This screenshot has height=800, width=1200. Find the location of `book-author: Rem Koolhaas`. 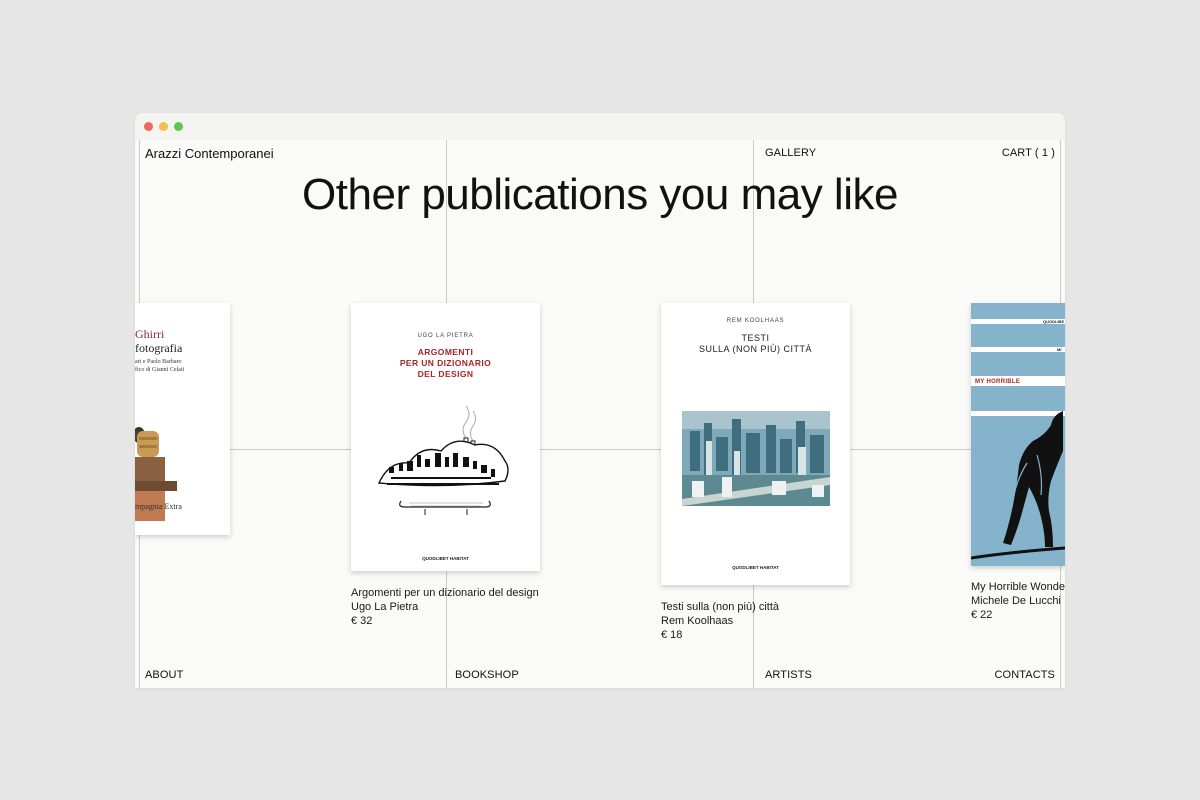

book-author: Rem Koolhaas is located at coordinates (697, 621).